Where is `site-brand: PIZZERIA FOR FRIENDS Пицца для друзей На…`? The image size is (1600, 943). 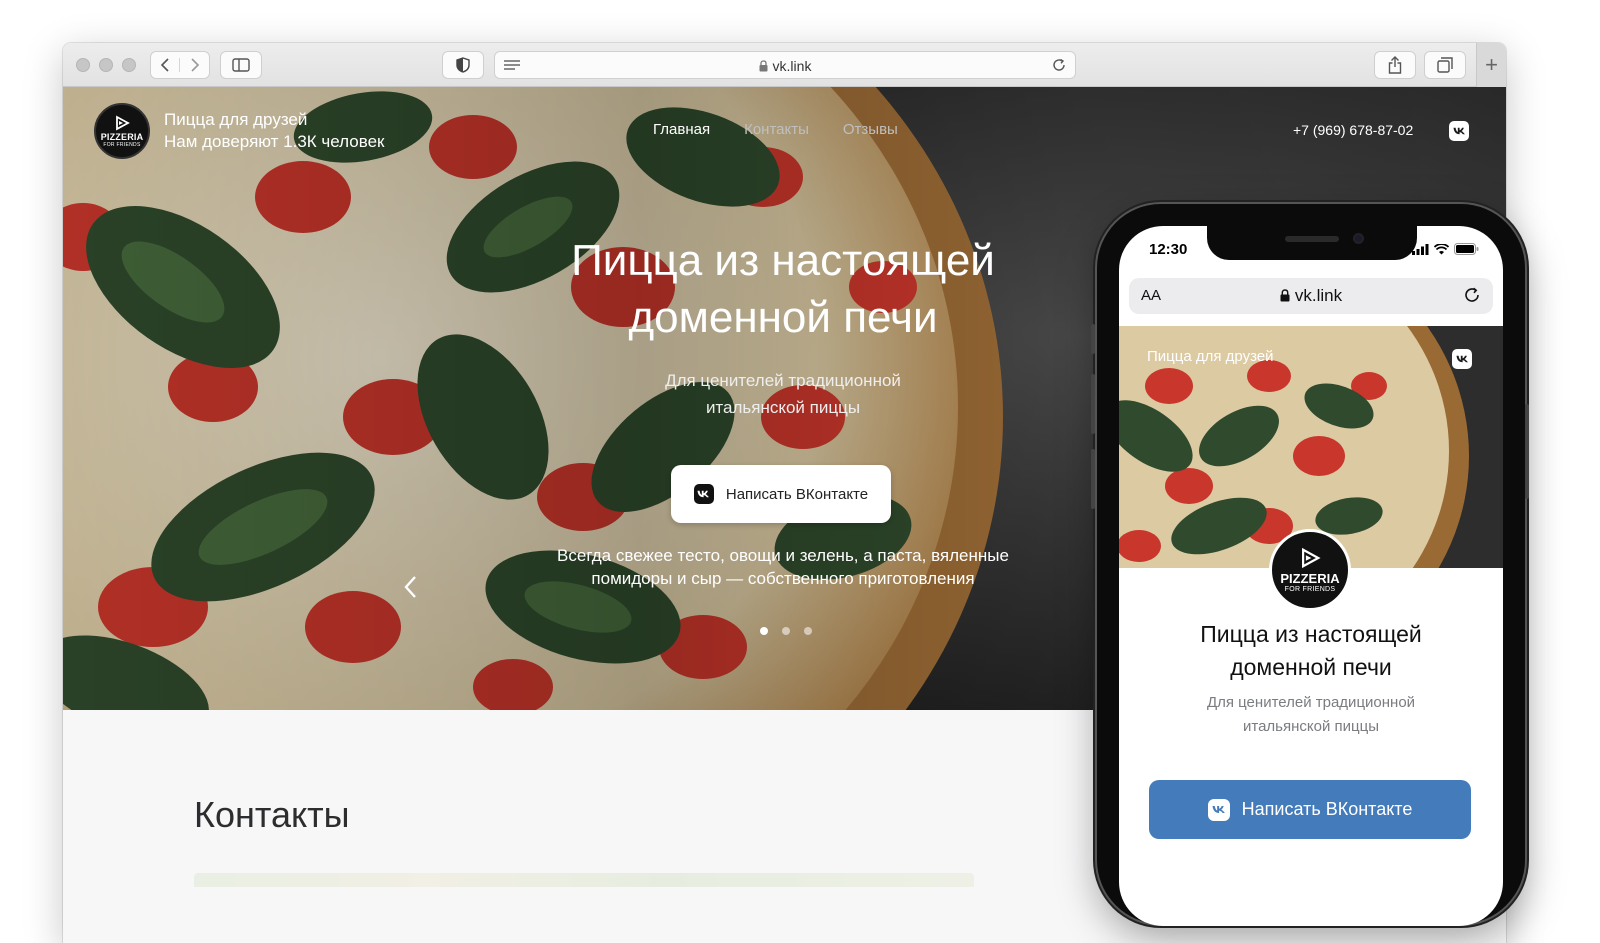
site-brand: PIZZERIA FOR FRIENDS Пицца для друзей На… is located at coordinates (239, 131).